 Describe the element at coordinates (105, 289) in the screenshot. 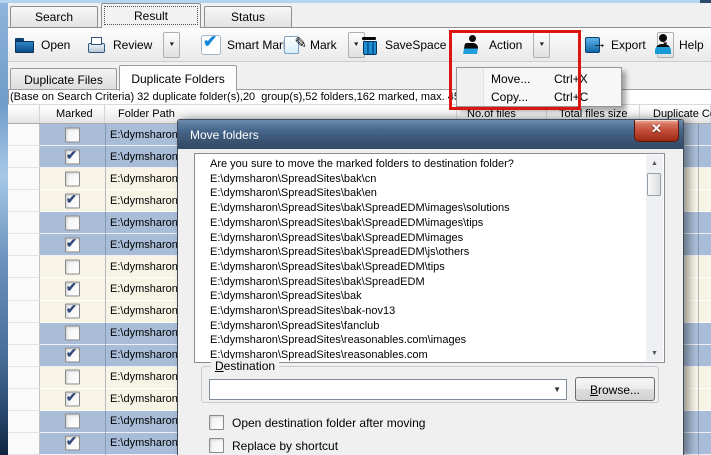

I see `column-grid-line` at that location.